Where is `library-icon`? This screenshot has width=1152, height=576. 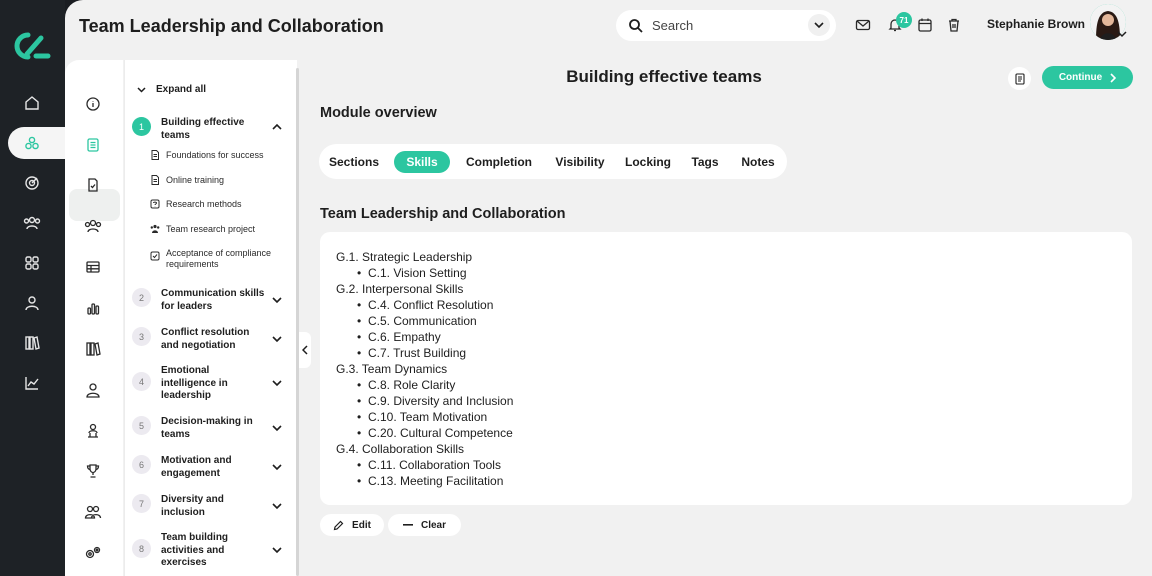 library-icon is located at coordinates (32, 343).